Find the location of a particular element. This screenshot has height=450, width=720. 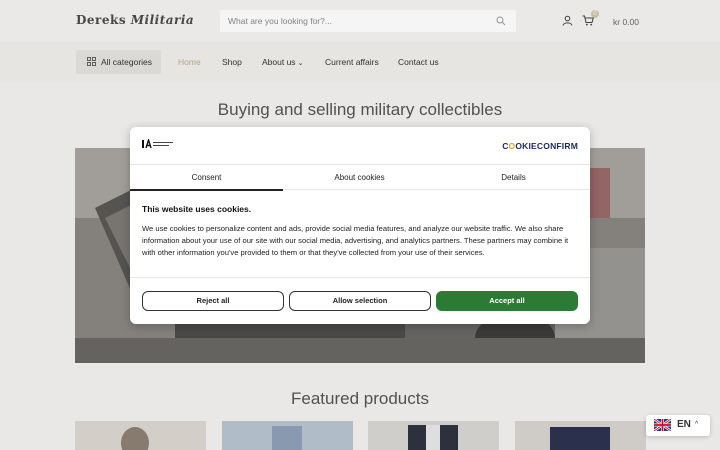

tab-about-cookies: About cookies is located at coordinates (359, 178).